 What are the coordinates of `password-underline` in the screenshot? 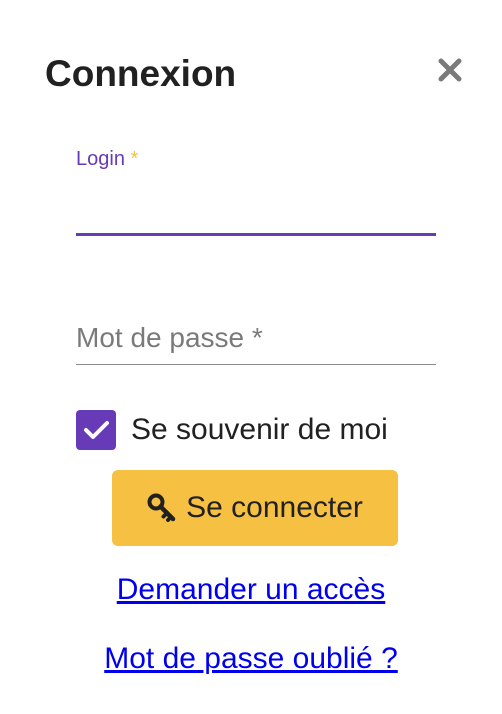 It's located at (256, 364).